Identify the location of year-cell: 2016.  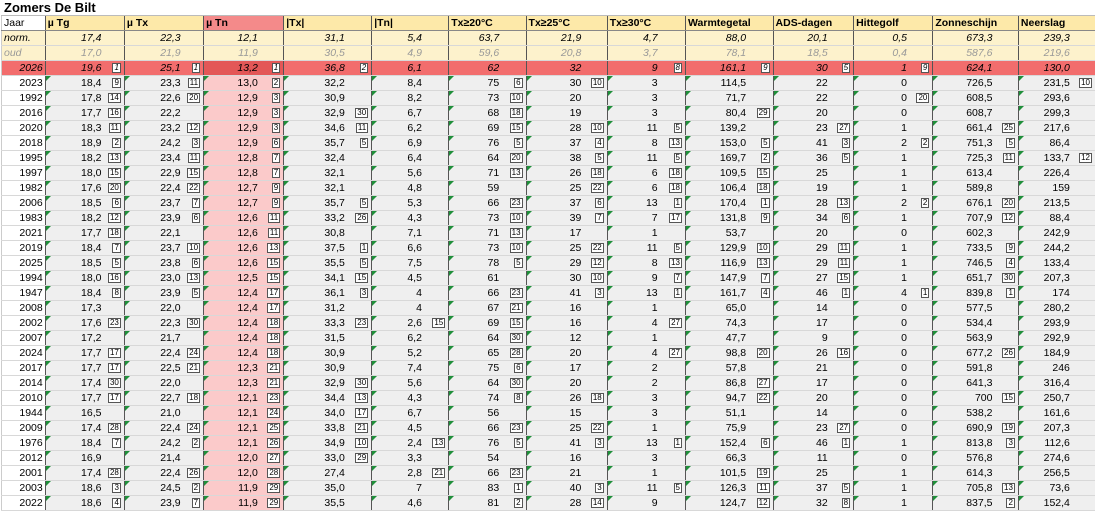
(24, 113).